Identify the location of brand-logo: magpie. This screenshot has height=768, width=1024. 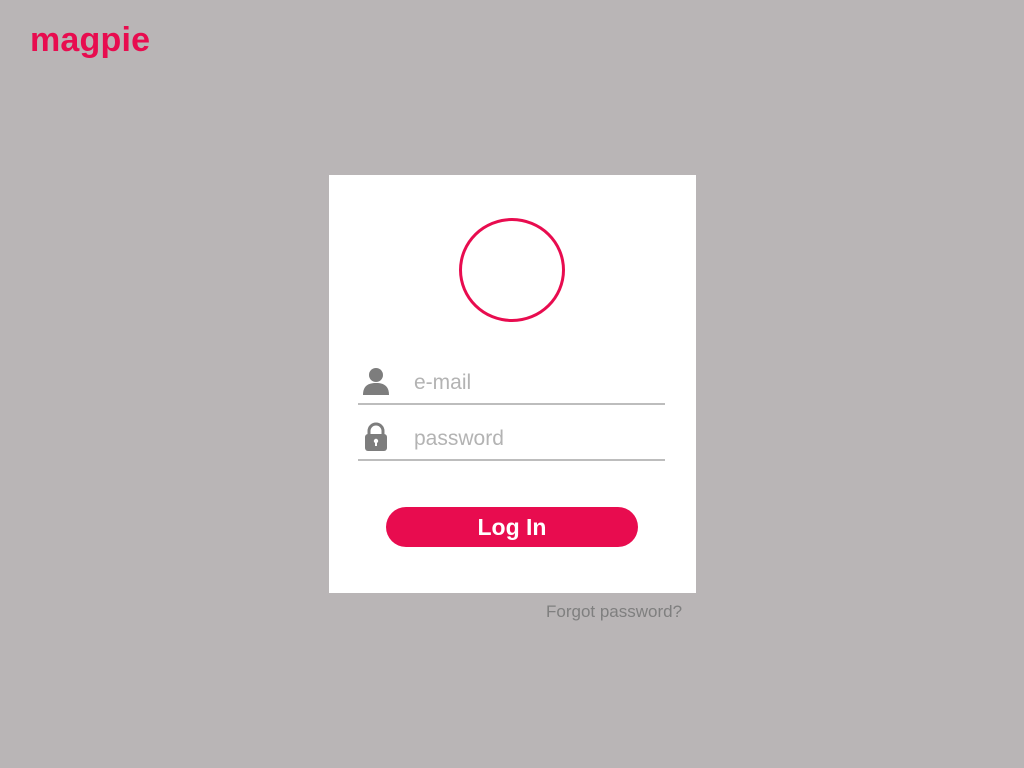
(90, 40).